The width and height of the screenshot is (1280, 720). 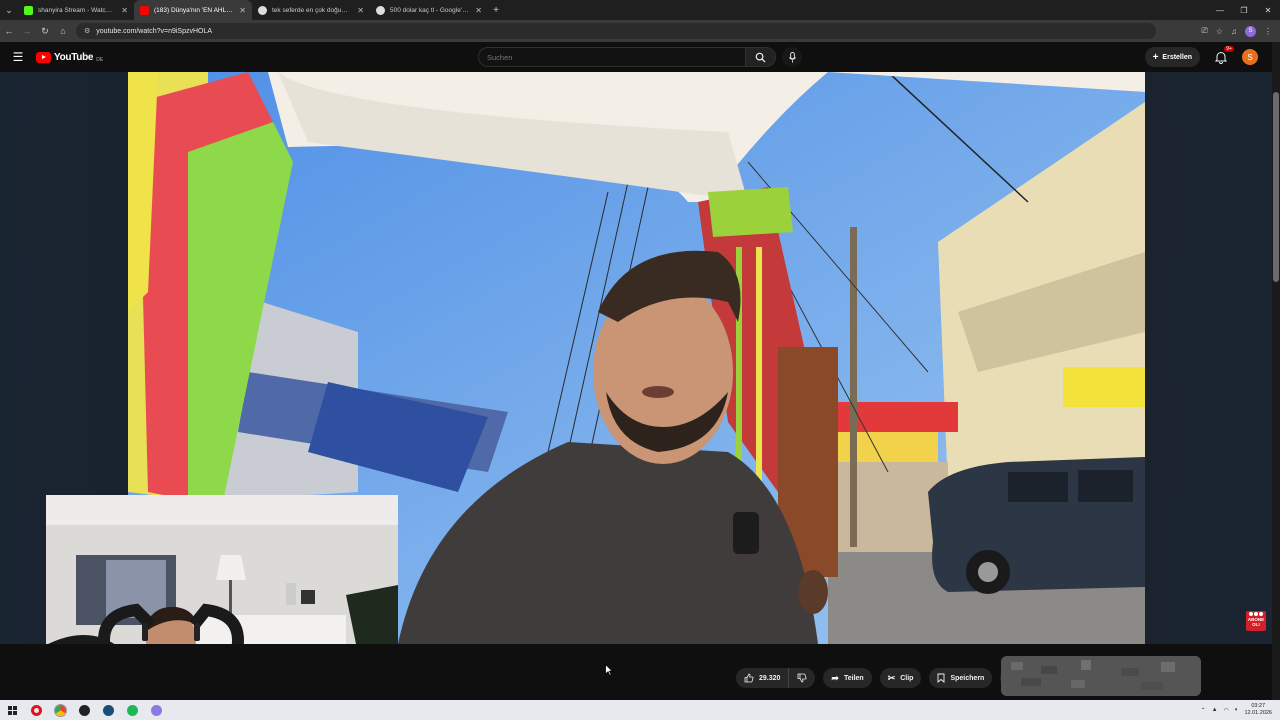 I want to click on search-button, so click(x=761, y=57).